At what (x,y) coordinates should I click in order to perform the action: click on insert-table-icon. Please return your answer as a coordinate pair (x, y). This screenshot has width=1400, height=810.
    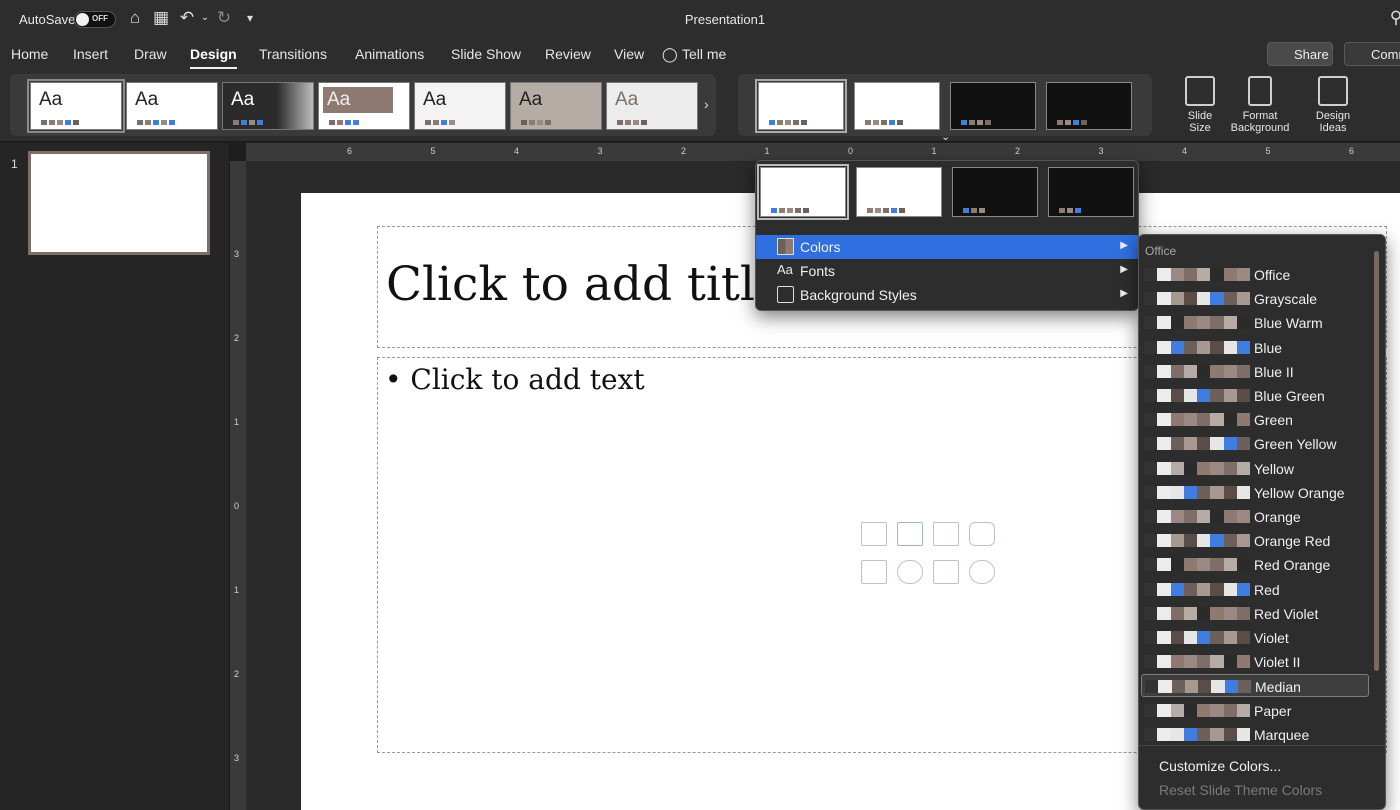
    Looking at the image, I should click on (874, 534).